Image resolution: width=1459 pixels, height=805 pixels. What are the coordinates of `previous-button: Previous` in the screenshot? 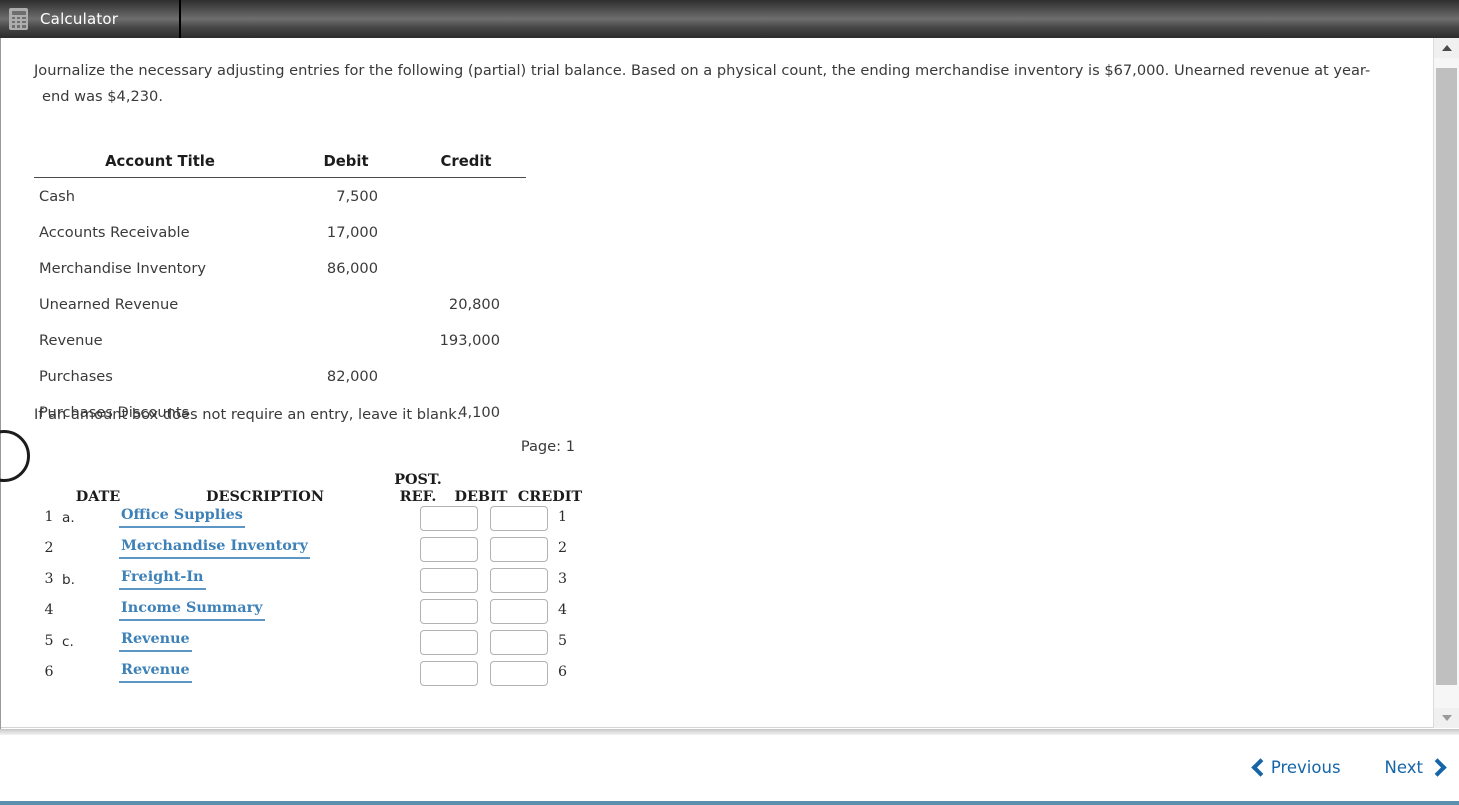 It's located at (1297, 767).